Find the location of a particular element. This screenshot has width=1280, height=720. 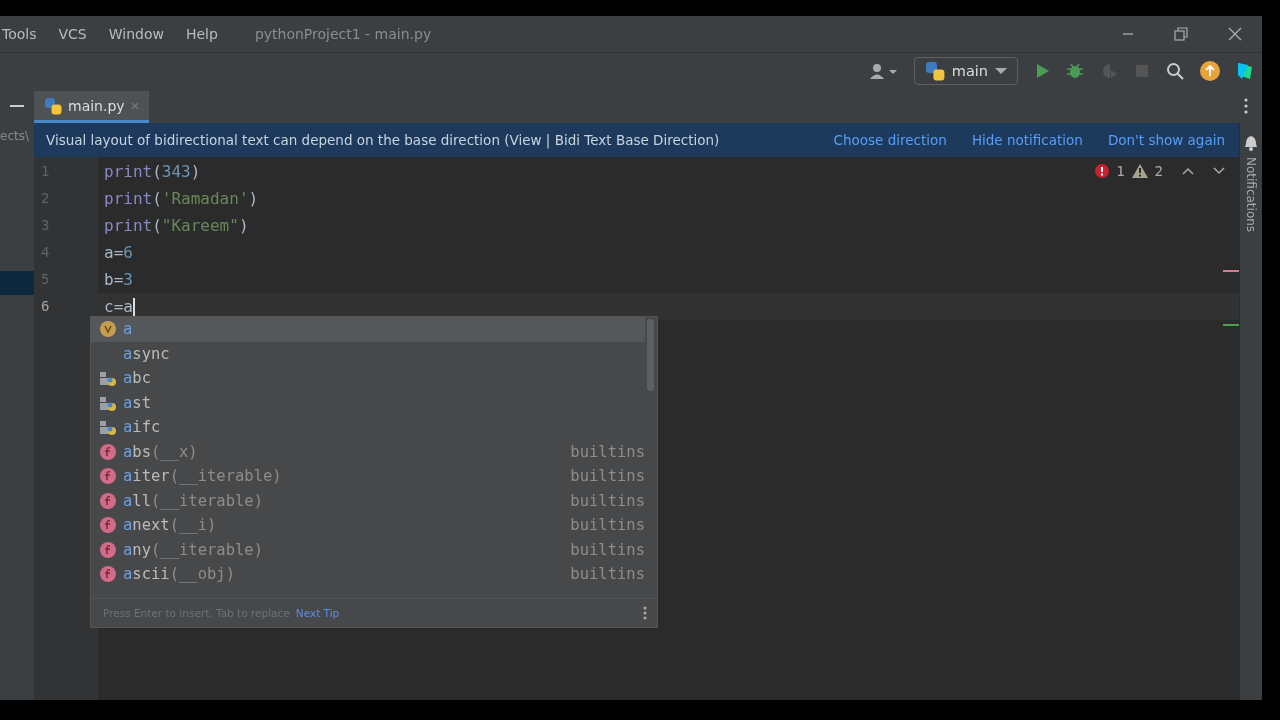

app-logo-icon is located at coordinates (1245, 71).